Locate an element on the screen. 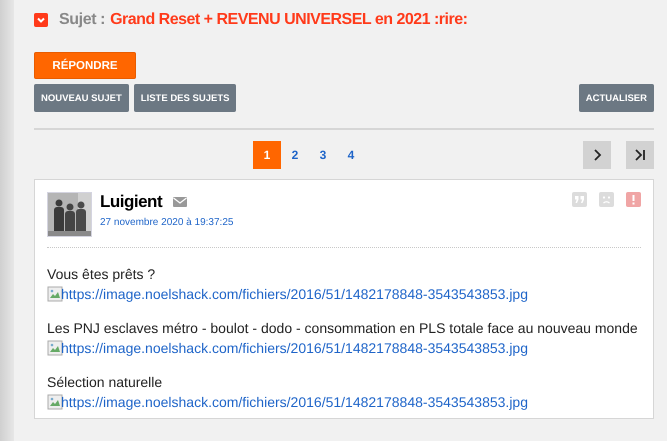  page-button: 3 is located at coordinates (323, 155).